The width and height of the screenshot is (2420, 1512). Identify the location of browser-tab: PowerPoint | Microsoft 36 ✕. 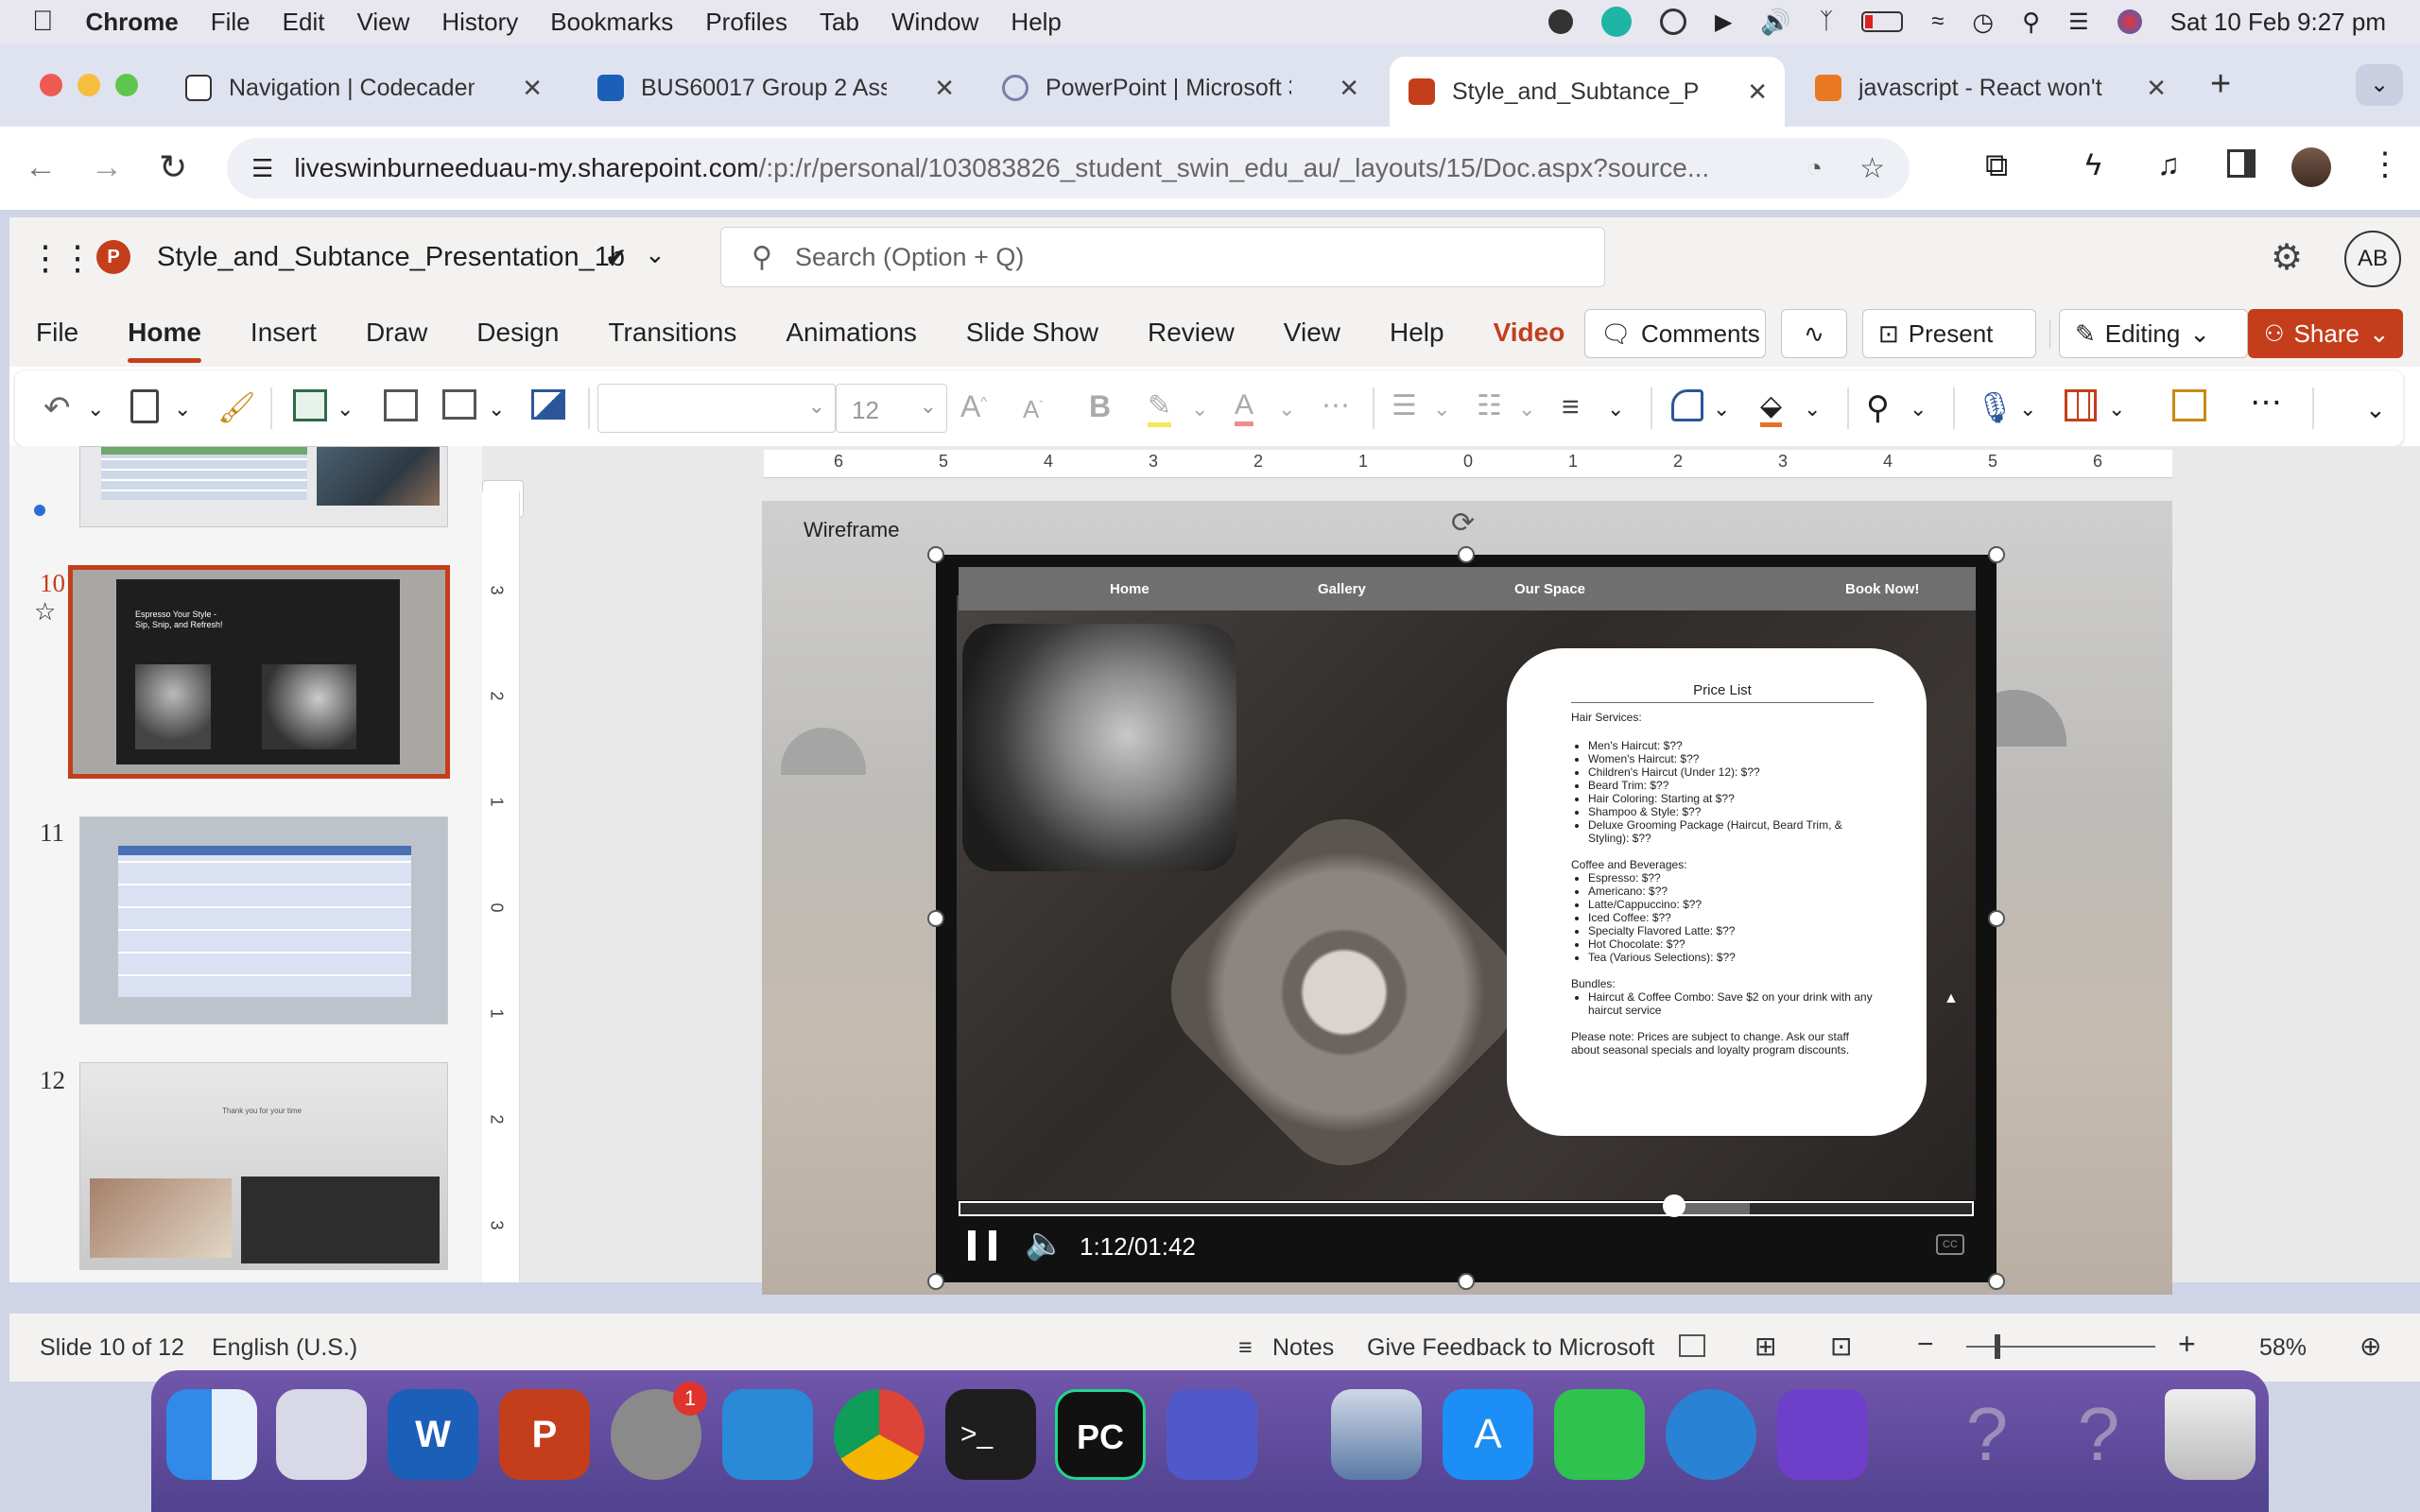
(1179, 88).